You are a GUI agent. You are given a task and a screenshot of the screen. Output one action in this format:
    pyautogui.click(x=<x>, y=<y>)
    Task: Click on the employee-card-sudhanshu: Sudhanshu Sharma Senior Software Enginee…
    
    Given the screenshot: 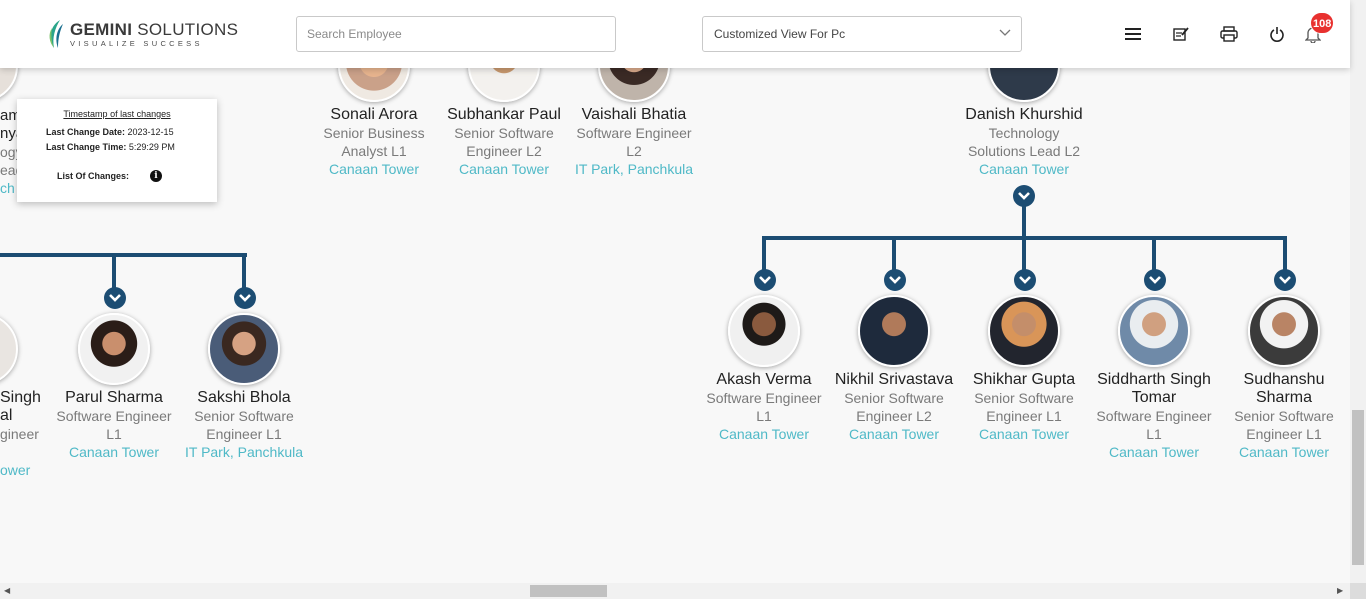 What is the action you would take?
    pyautogui.click(x=1284, y=416)
    